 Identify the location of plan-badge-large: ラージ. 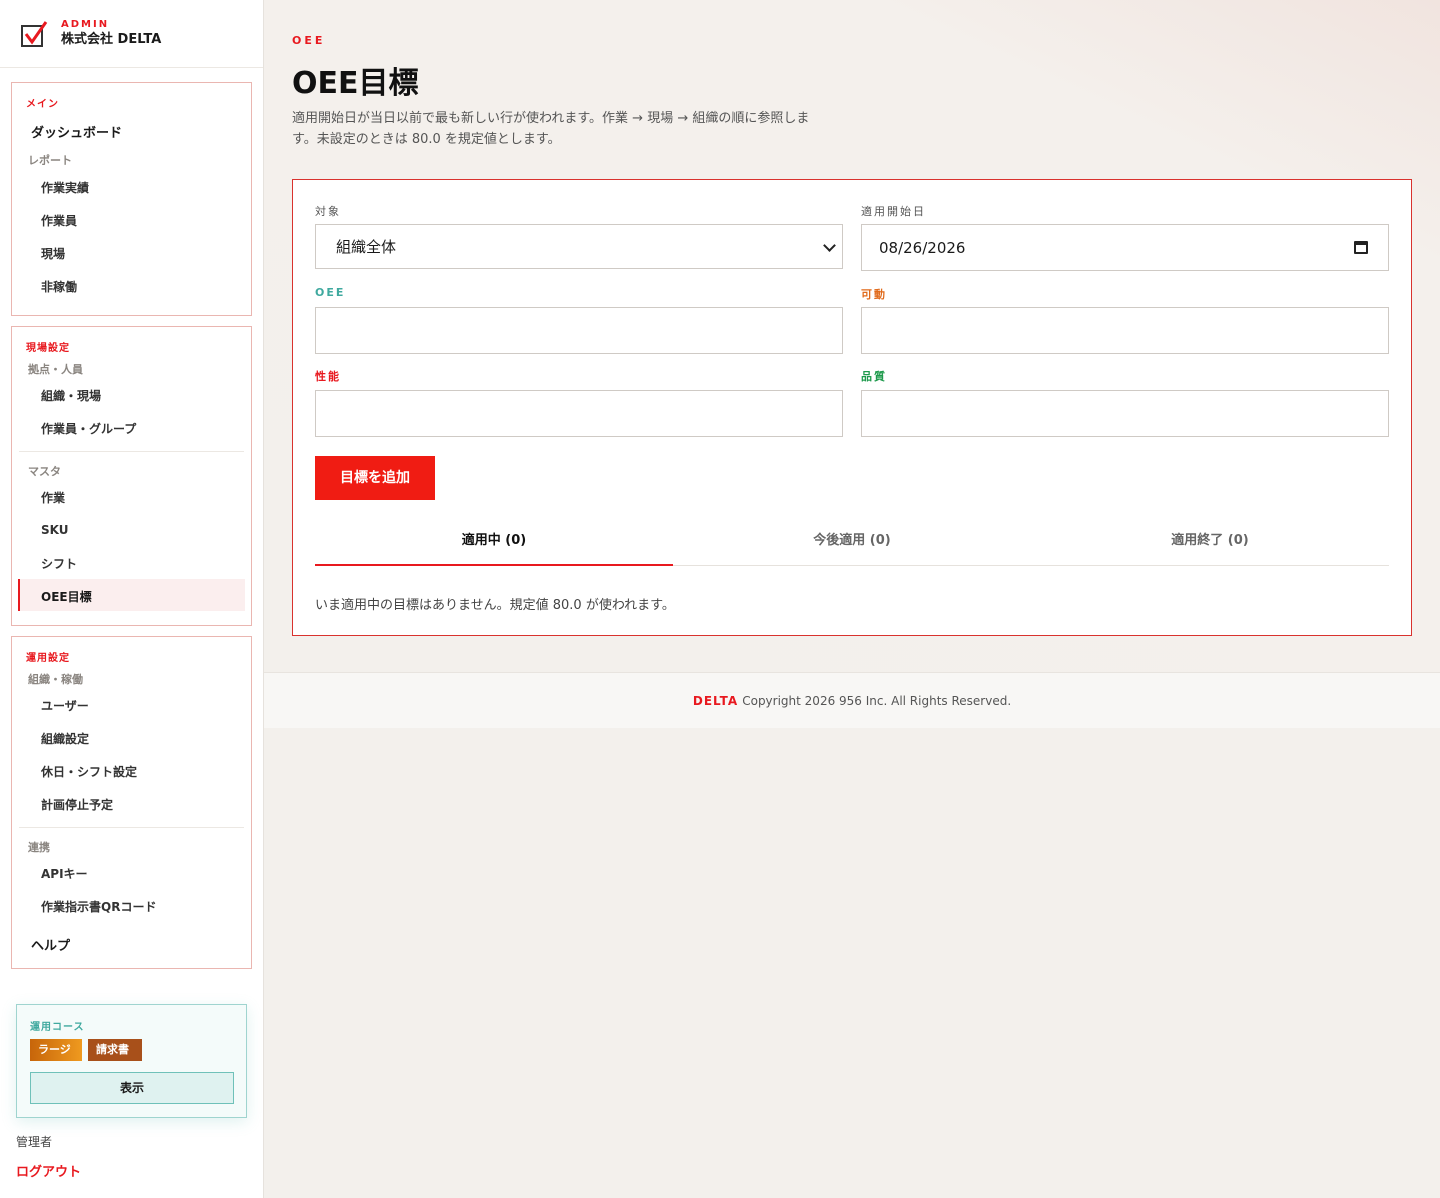
(56, 1050).